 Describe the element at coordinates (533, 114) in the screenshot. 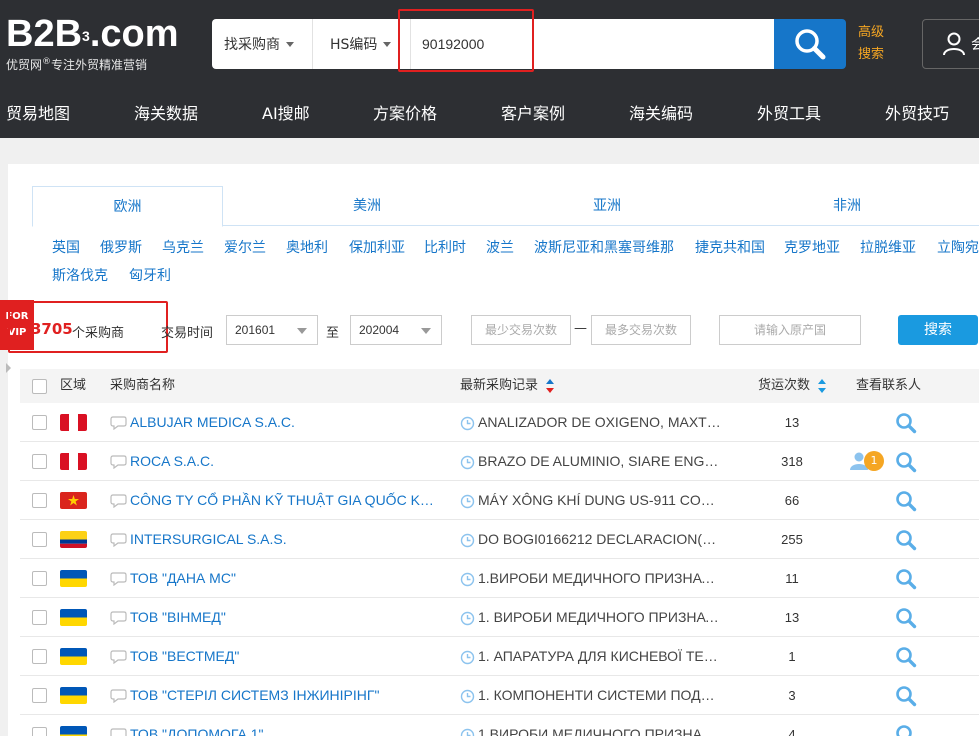

I see `nav-item-cases: 客户案例` at that location.